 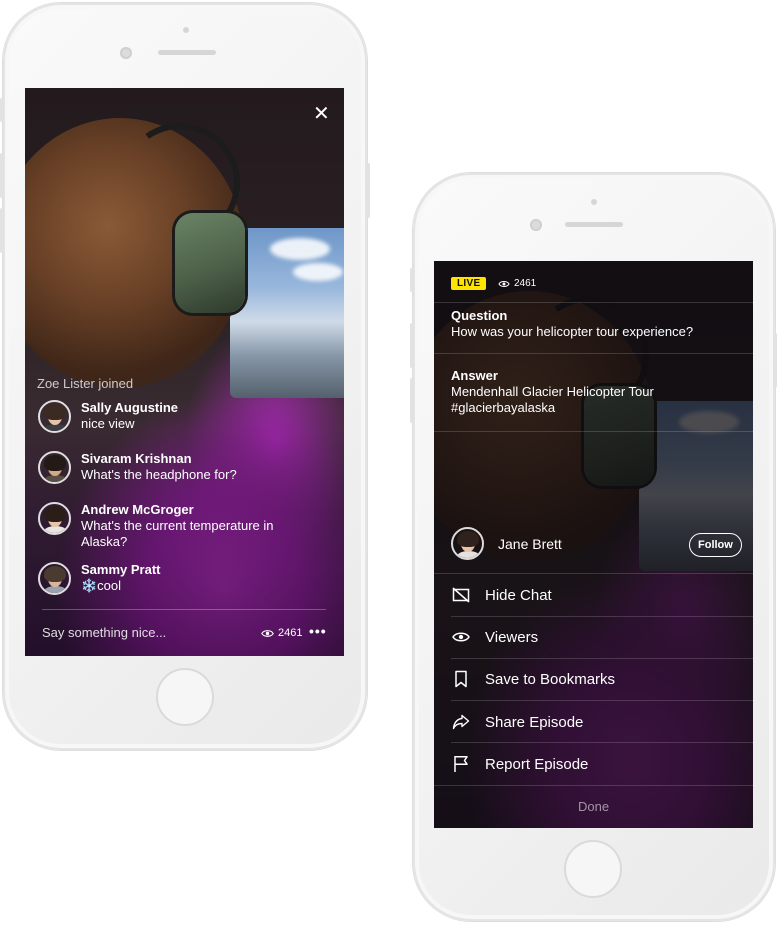 I want to click on right-phone-sensor, so click(x=594, y=202).